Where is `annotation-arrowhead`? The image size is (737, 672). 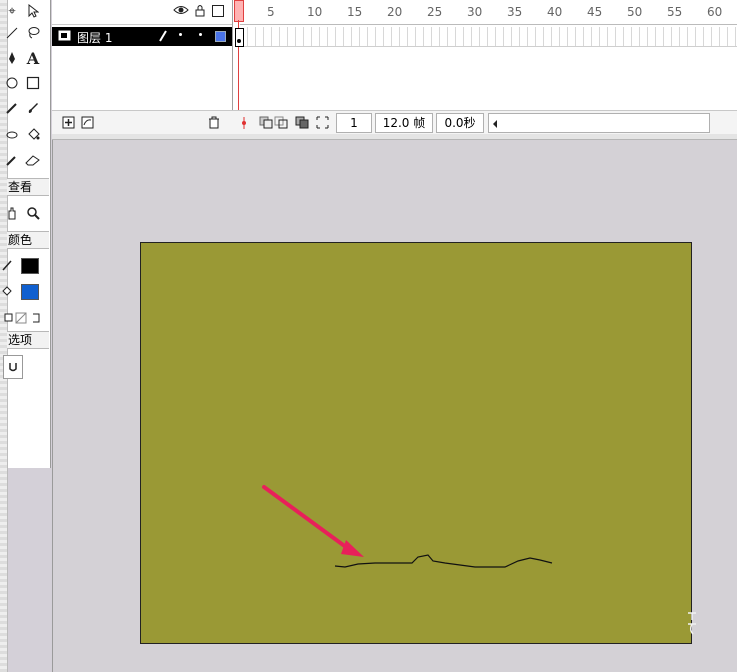
annotation-arrowhead is located at coordinates (352, 548).